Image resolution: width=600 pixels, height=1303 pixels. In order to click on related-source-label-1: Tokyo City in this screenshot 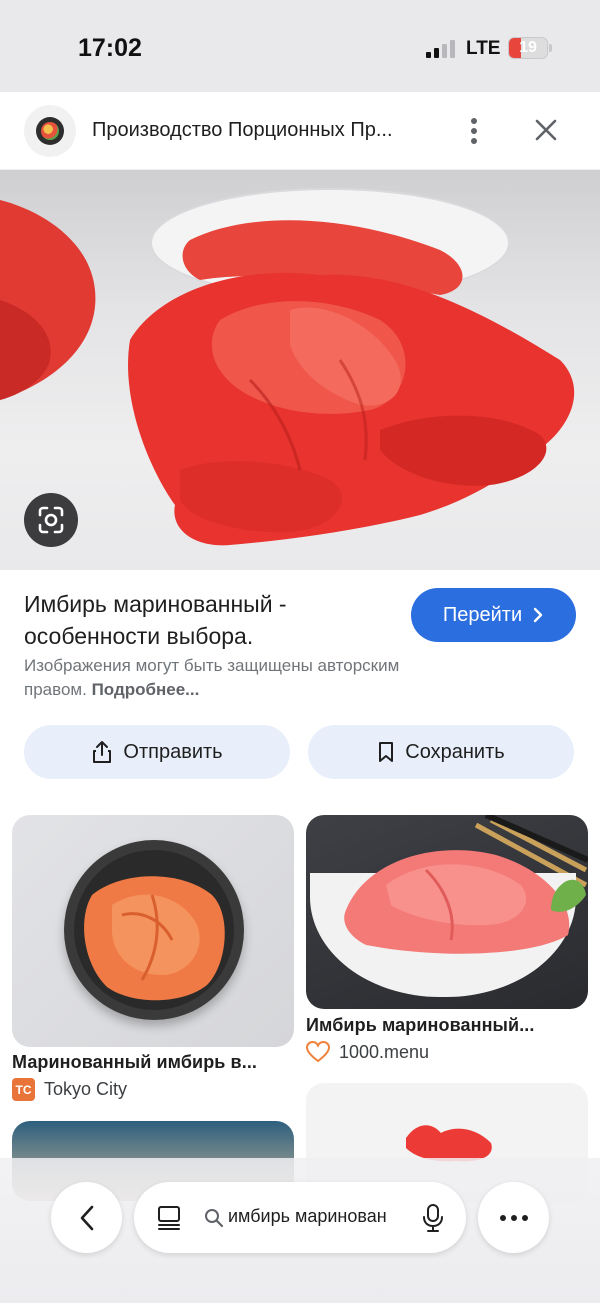, I will do `click(86, 1089)`.